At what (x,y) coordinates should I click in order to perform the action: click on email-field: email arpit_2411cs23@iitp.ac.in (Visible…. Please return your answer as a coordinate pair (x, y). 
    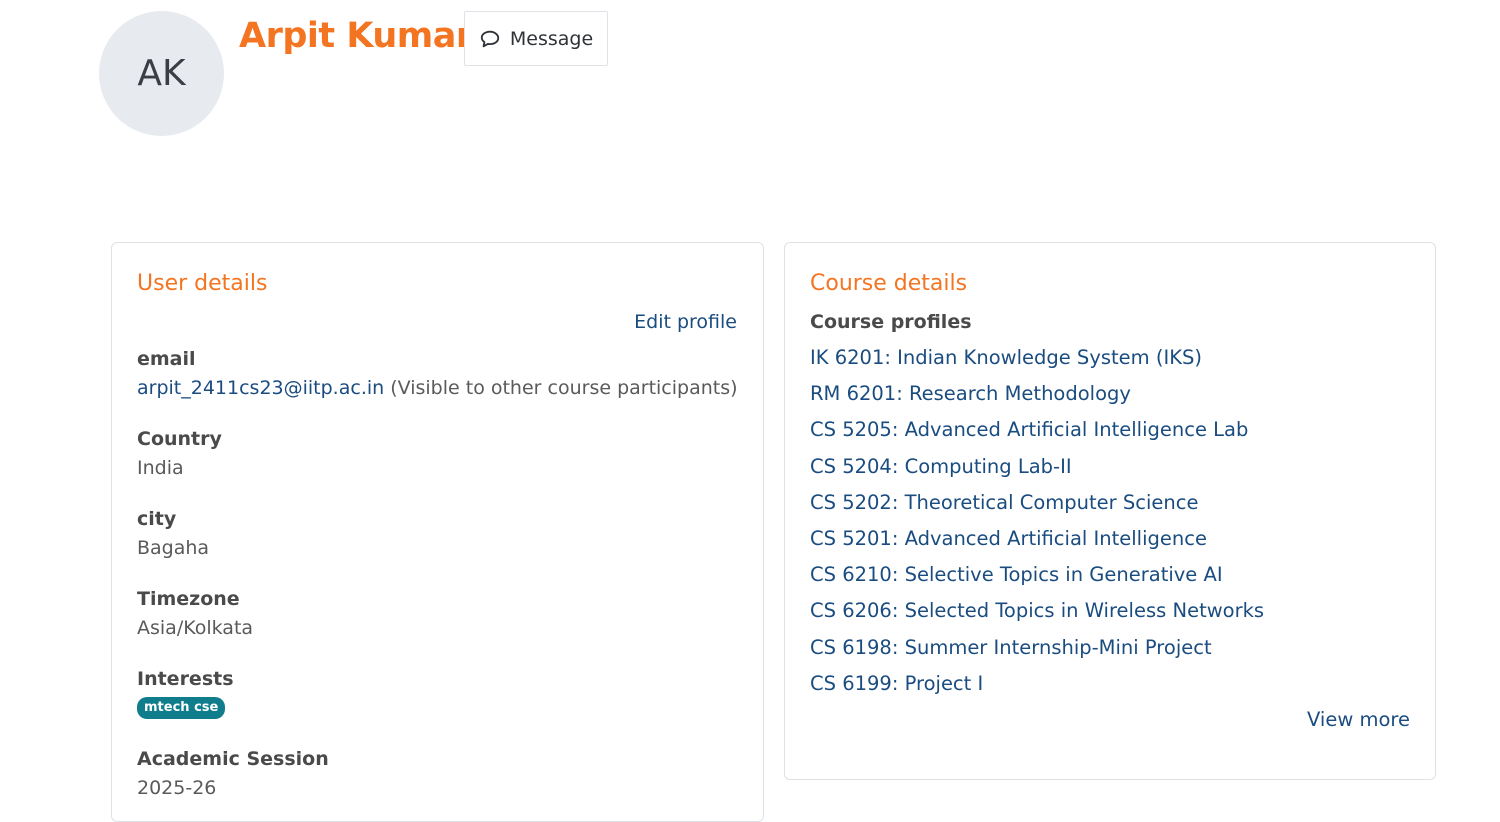
    Looking at the image, I should click on (437, 374).